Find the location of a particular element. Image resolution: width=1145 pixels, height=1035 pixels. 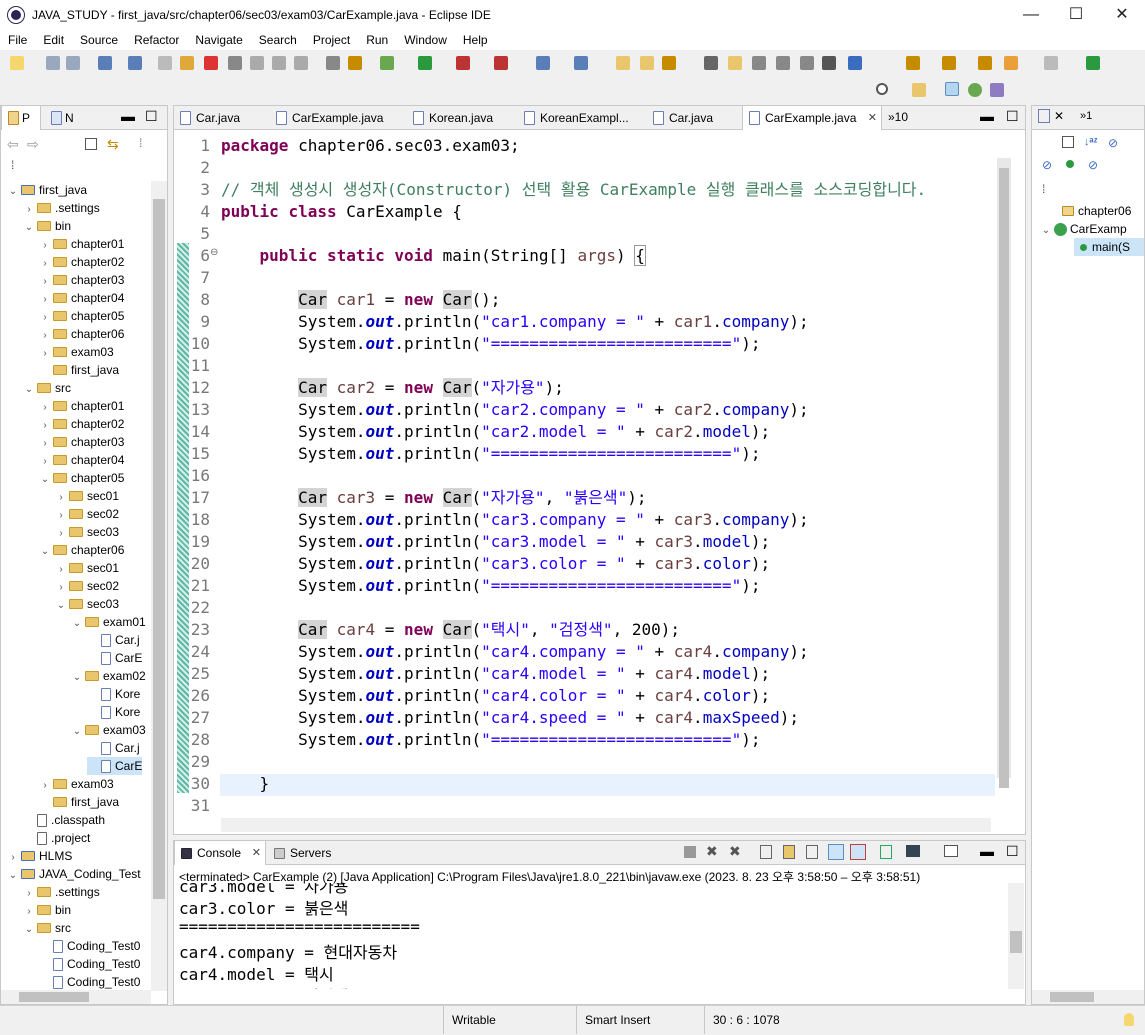

close-outline-icon: ✕ is located at coordinates (1059, 116).